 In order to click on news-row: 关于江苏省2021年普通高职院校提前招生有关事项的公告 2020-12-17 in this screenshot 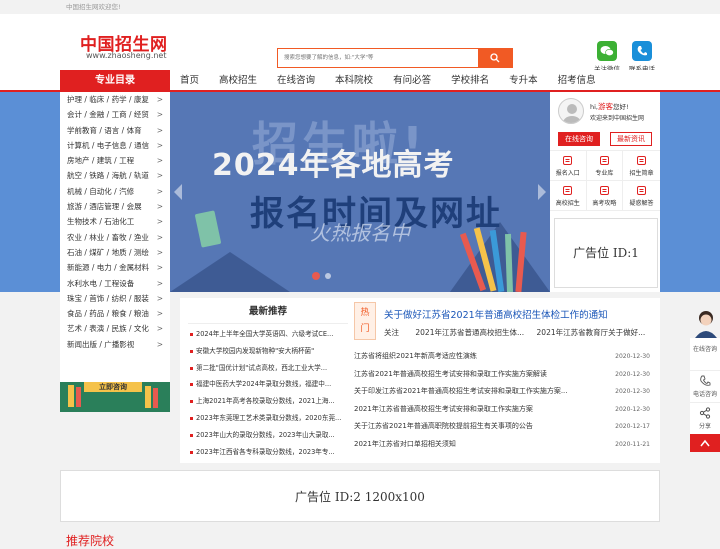, I will do `click(503, 427)`.